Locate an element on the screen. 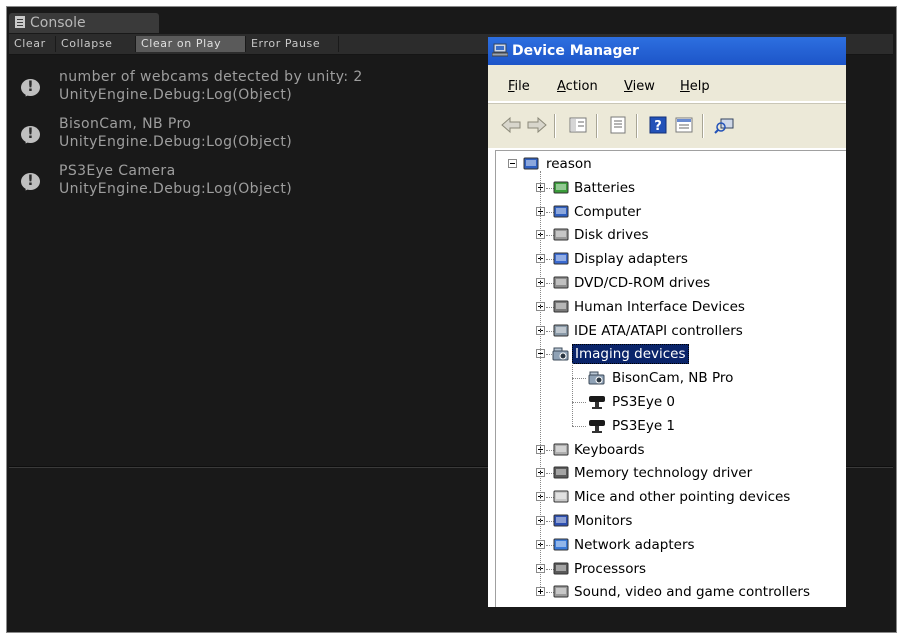  menu-bar: File Action View Help is located at coordinates (667, 83).